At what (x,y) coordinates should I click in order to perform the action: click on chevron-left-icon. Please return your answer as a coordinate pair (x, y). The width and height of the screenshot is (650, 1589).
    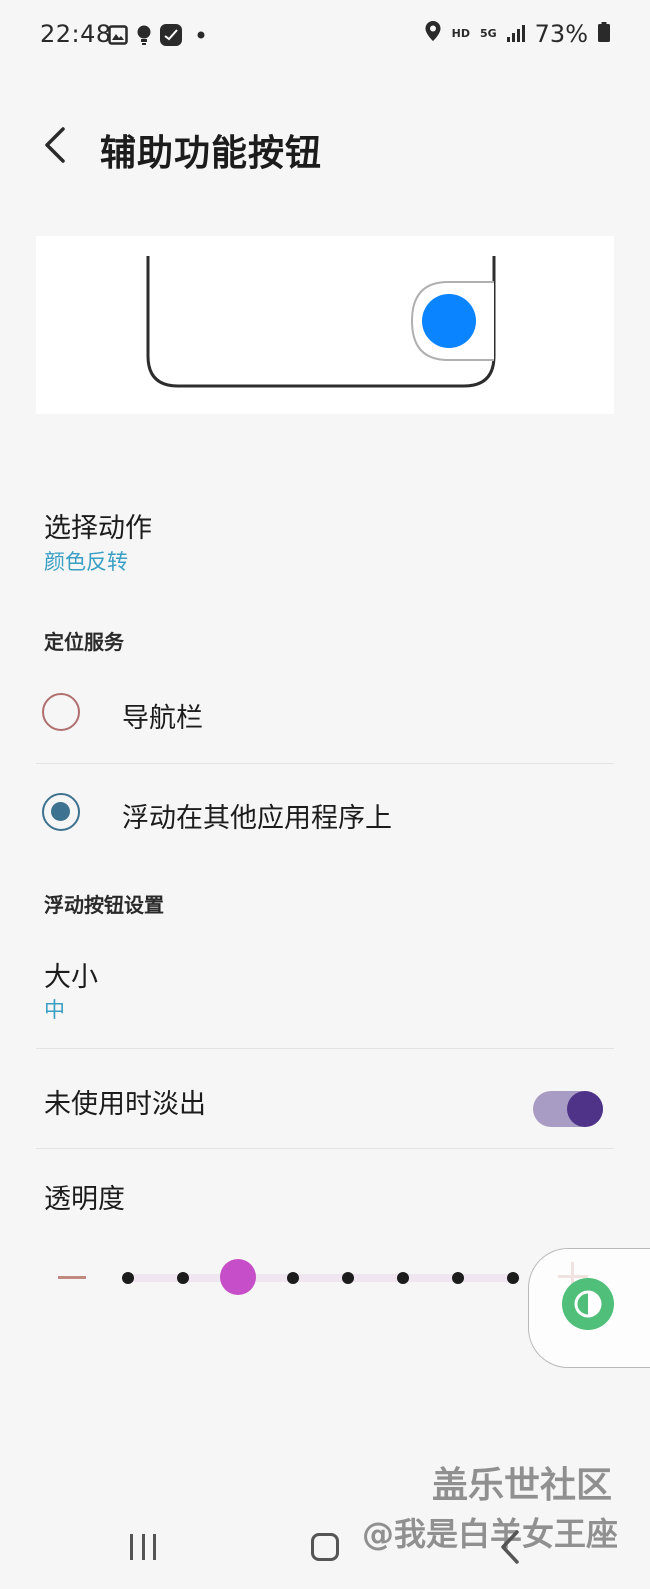
    Looking at the image, I should click on (55, 145).